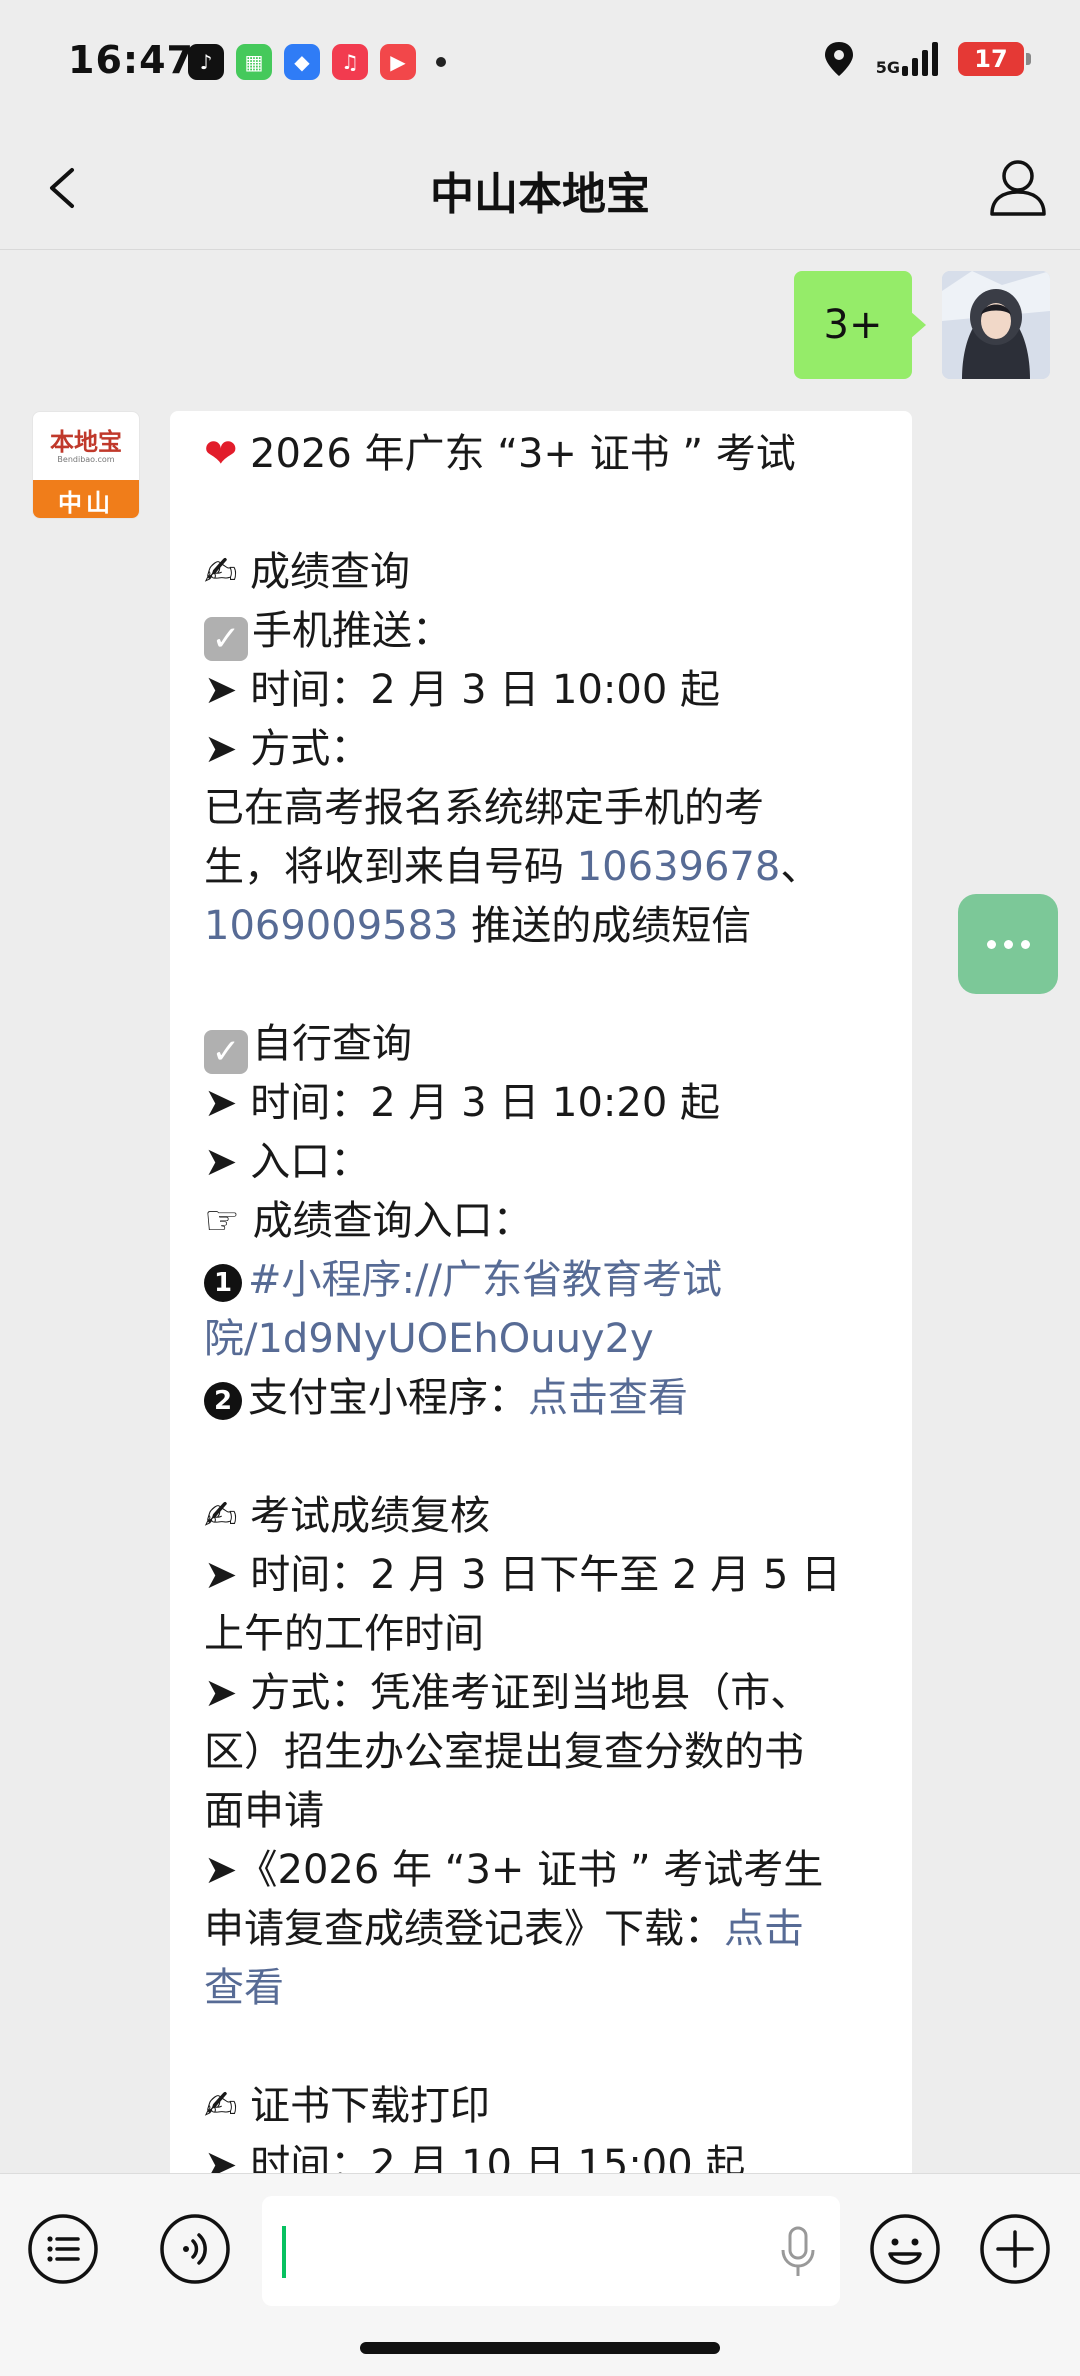 The height and width of the screenshot is (2376, 1080). Describe the element at coordinates (543, 572) in the screenshot. I see `section-score-query: ✍ 成绩查询` at that location.